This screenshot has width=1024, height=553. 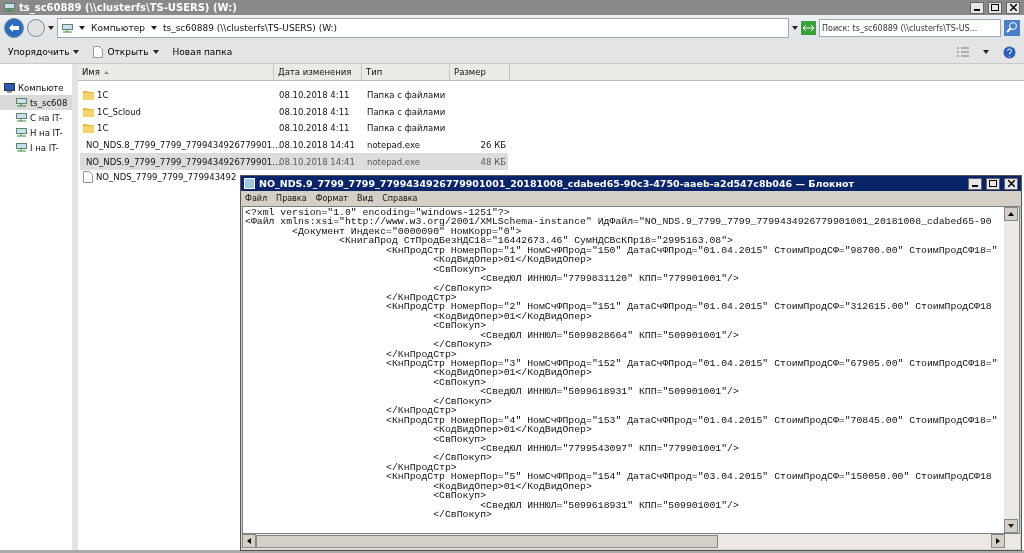 What do you see at coordinates (176, 72) in the screenshot?
I see `column-header: Имя` at bounding box center [176, 72].